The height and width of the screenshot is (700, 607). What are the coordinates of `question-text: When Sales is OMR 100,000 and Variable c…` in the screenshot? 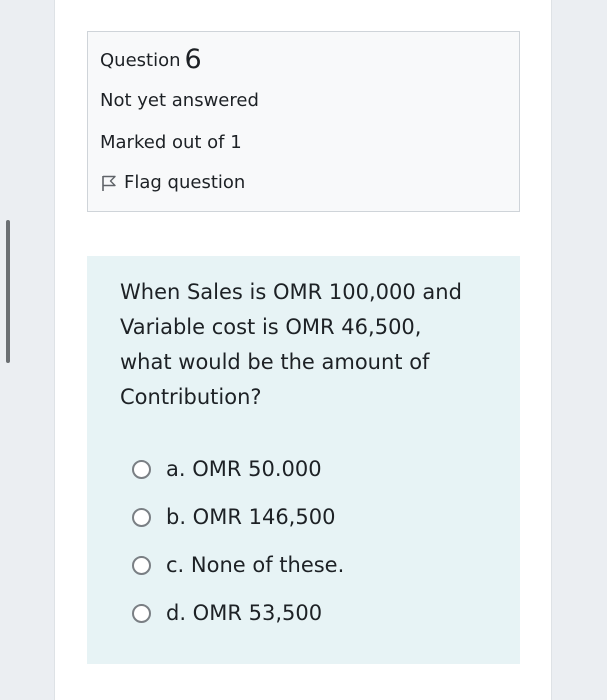 It's located at (291, 344).